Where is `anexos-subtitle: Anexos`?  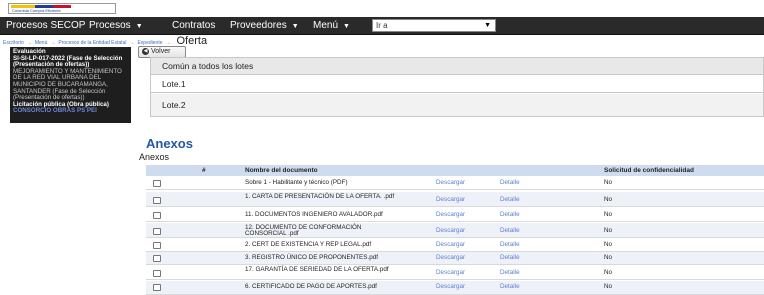 anexos-subtitle: Anexos is located at coordinates (154, 157).